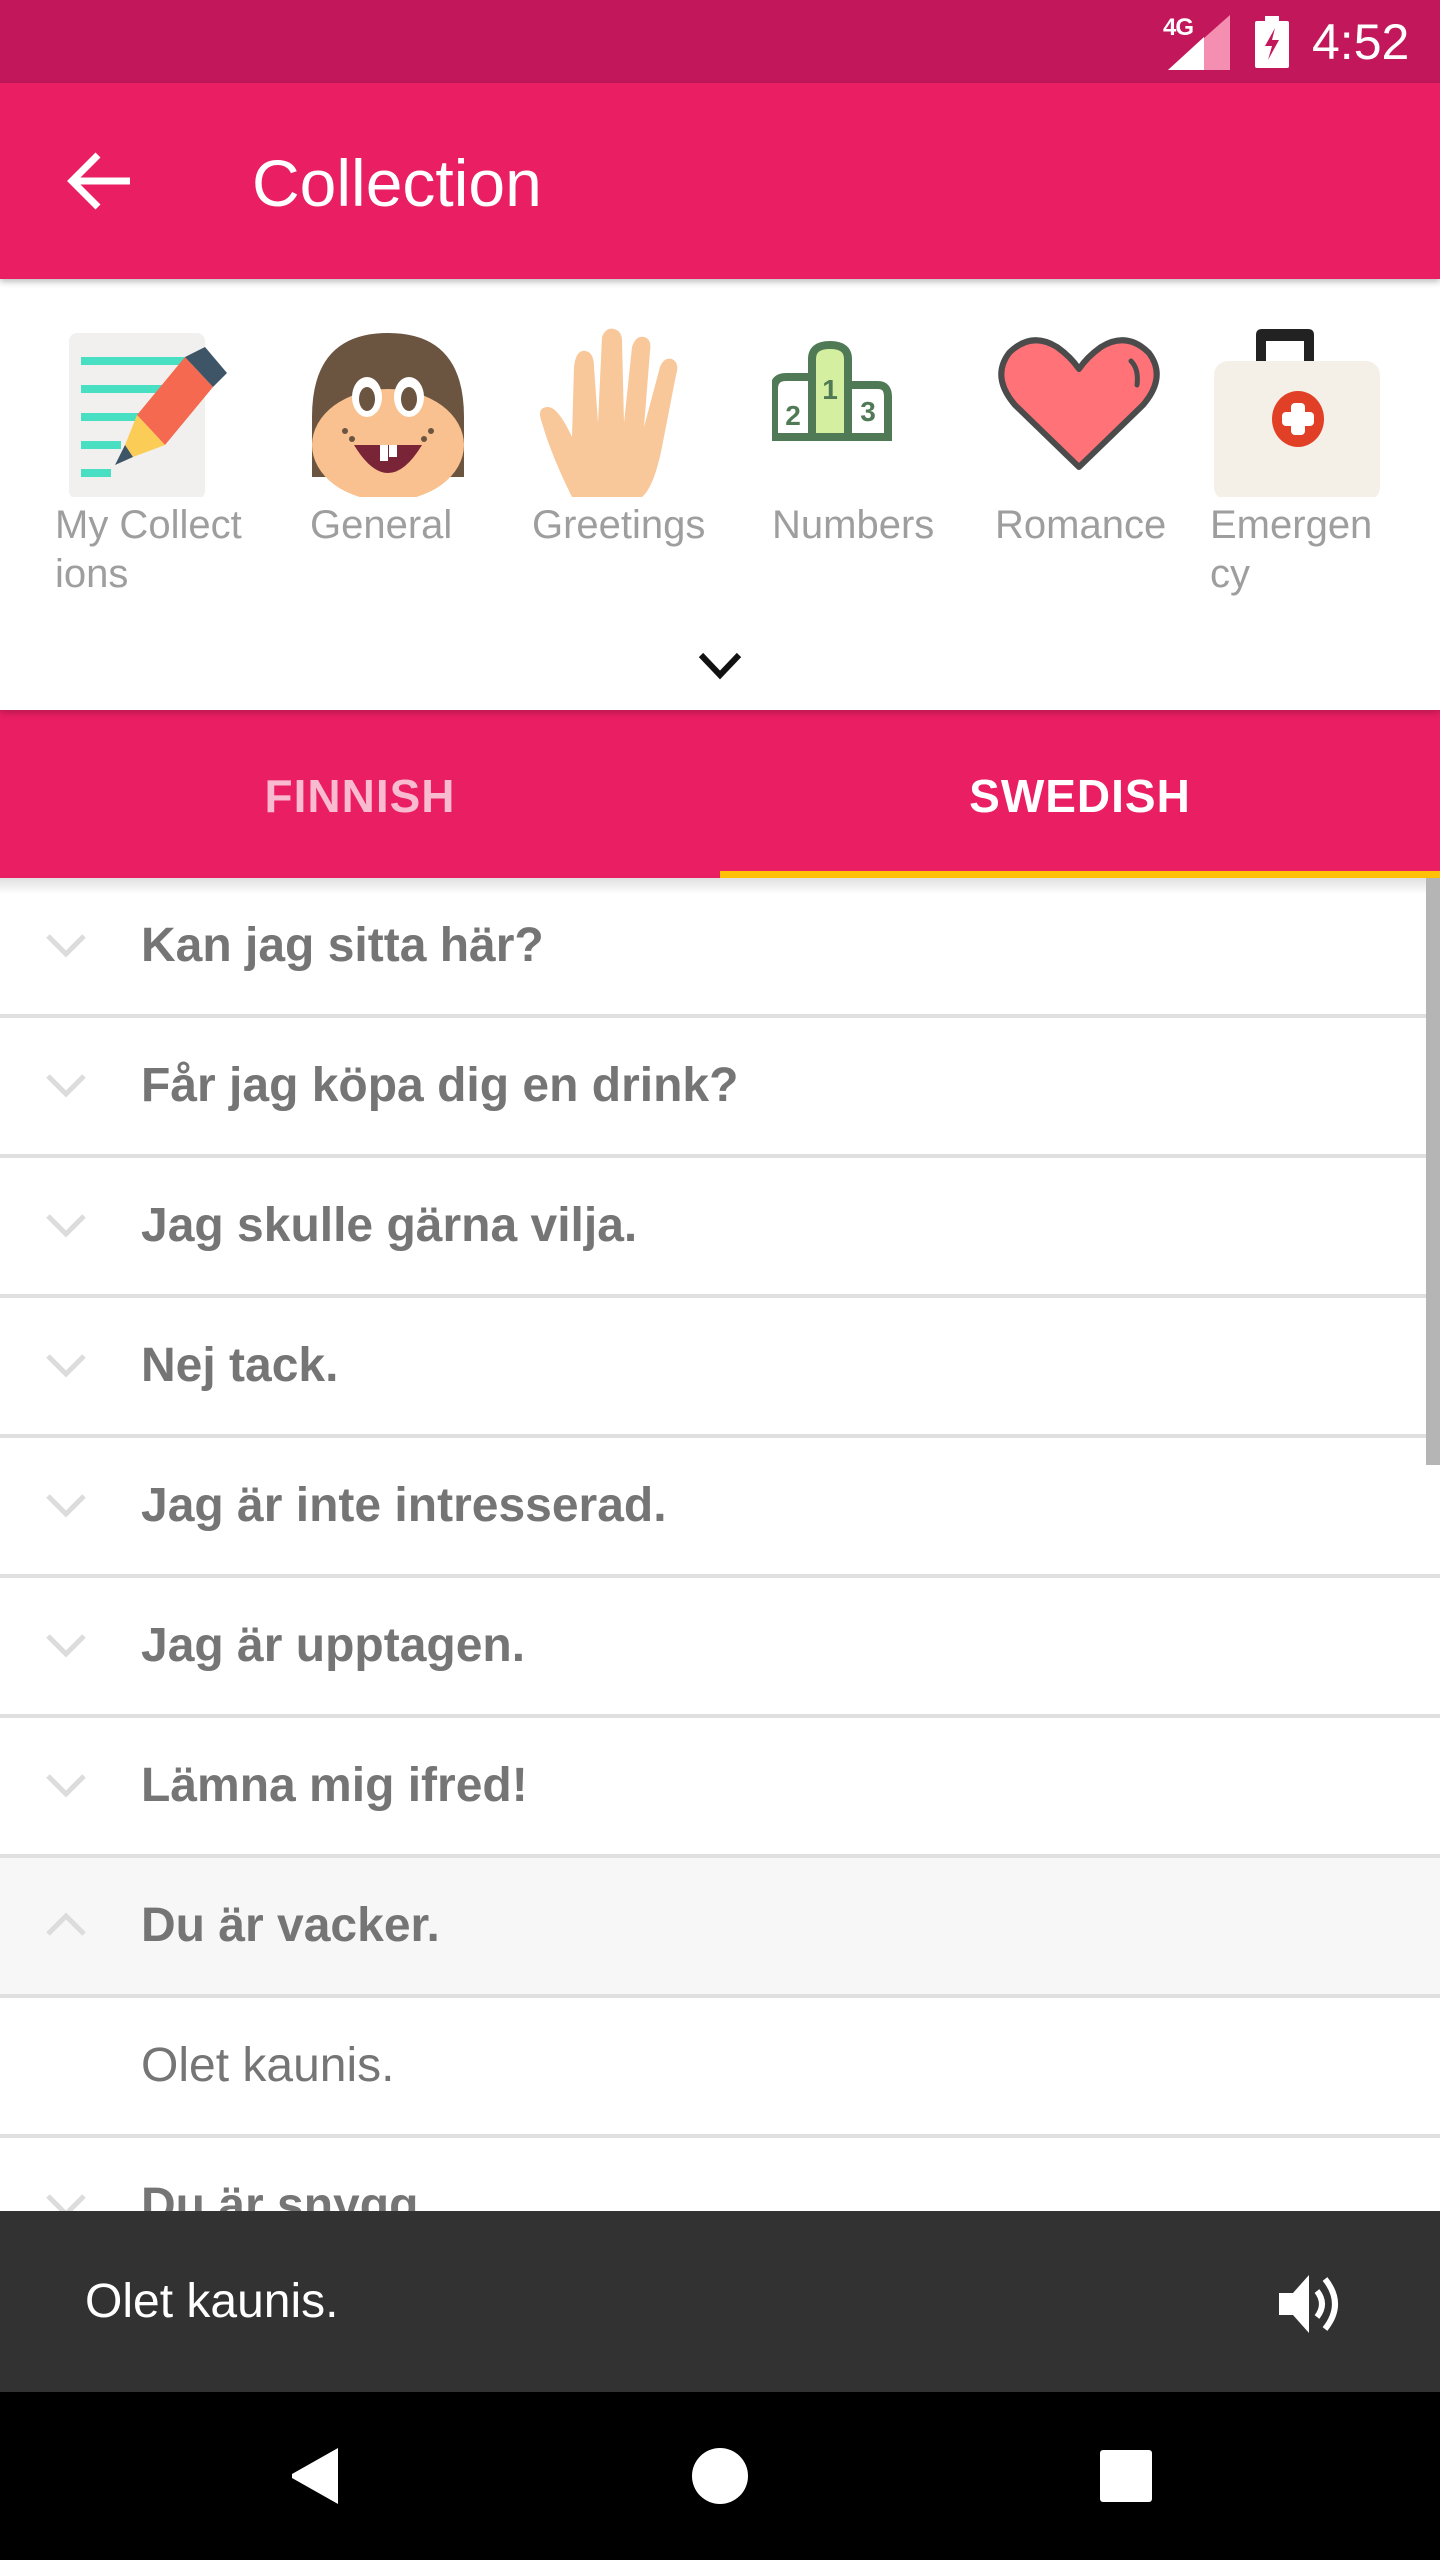  Describe the element at coordinates (290, 1925) in the screenshot. I see `phrase-text: Du är vacker.` at that location.